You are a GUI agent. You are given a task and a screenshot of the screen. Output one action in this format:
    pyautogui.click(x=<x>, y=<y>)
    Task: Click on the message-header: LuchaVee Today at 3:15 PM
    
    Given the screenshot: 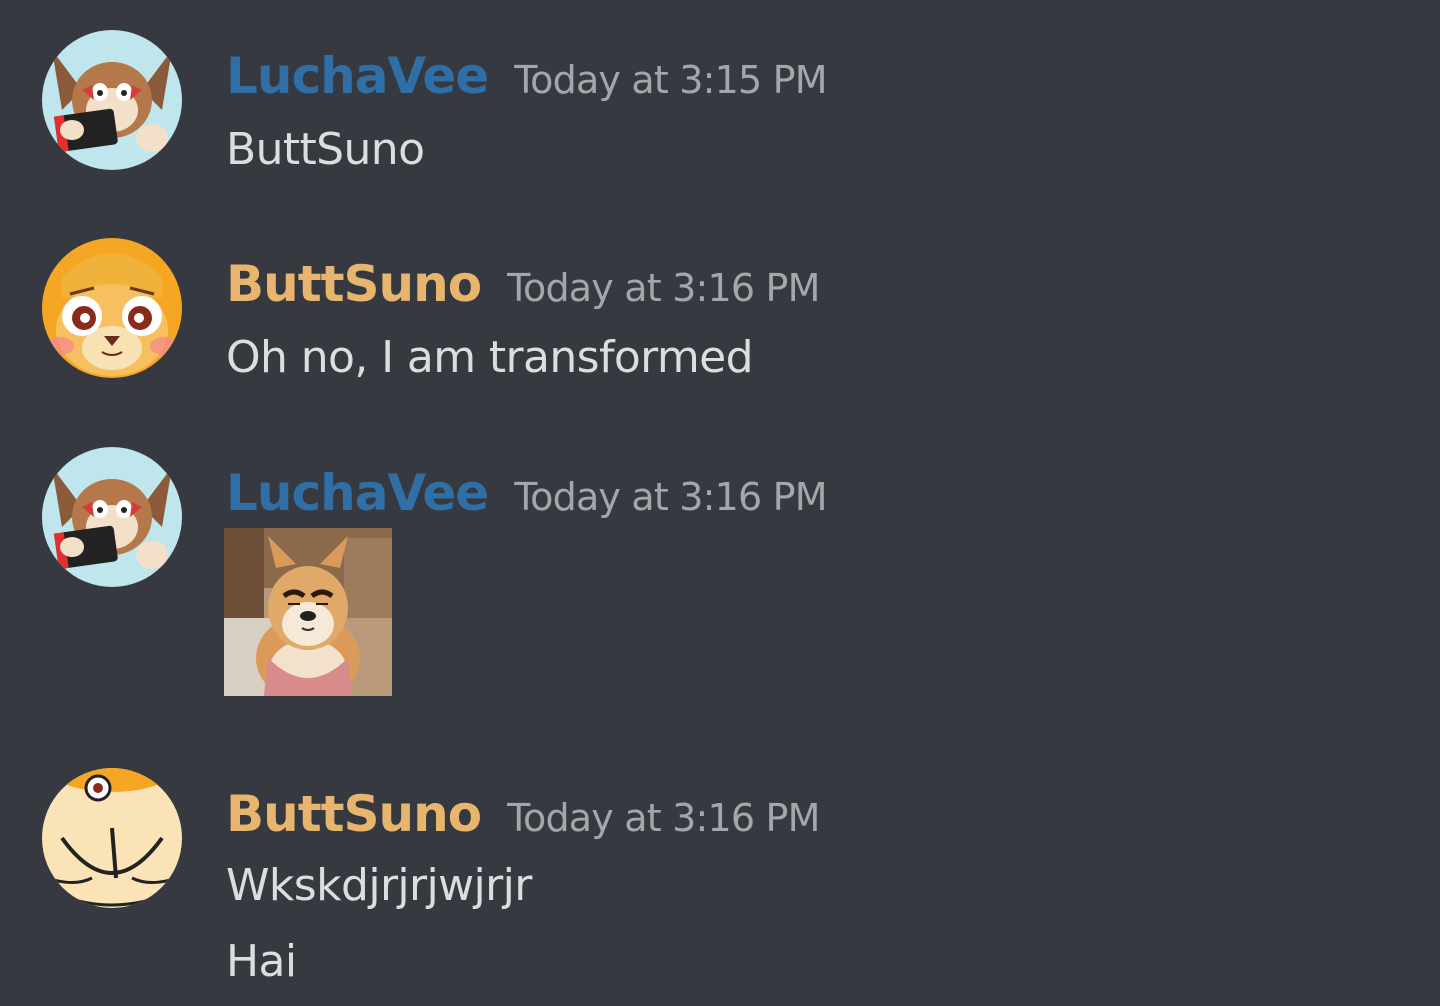 What is the action you would take?
    pyautogui.click(x=527, y=76)
    